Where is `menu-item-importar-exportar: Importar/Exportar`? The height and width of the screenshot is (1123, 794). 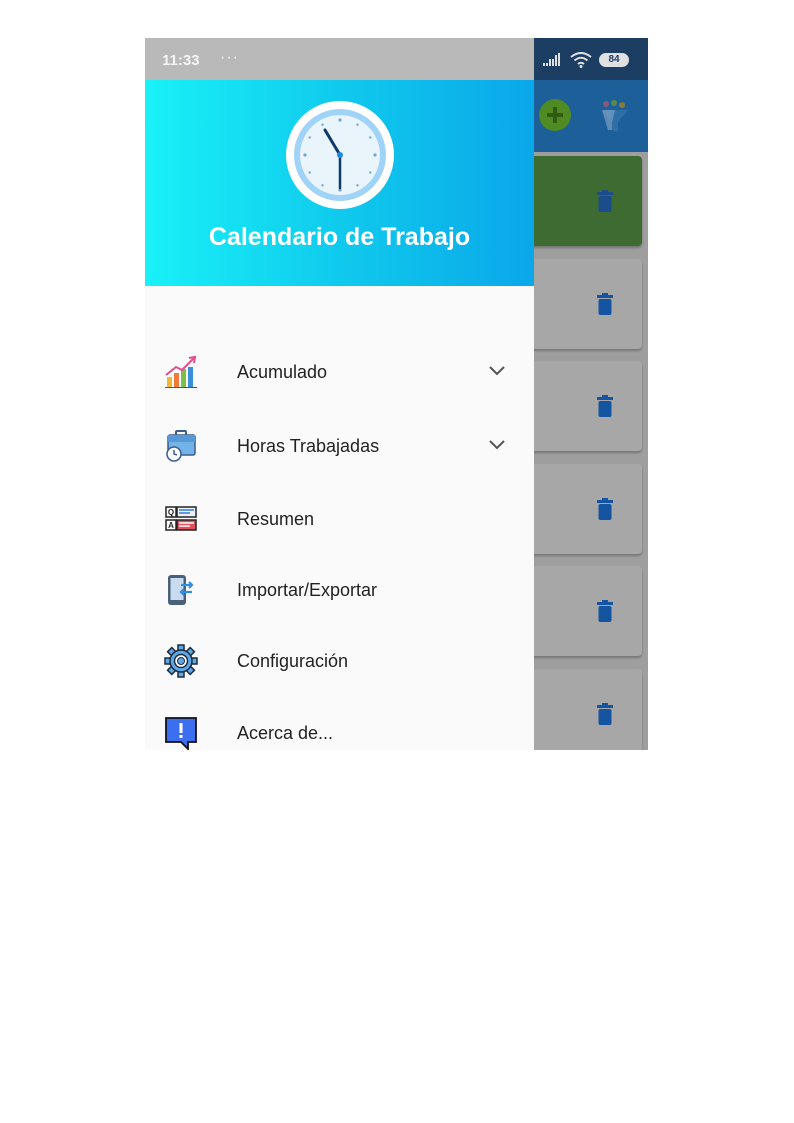 menu-item-importar-exportar: Importar/Exportar is located at coordinates (339, 590).